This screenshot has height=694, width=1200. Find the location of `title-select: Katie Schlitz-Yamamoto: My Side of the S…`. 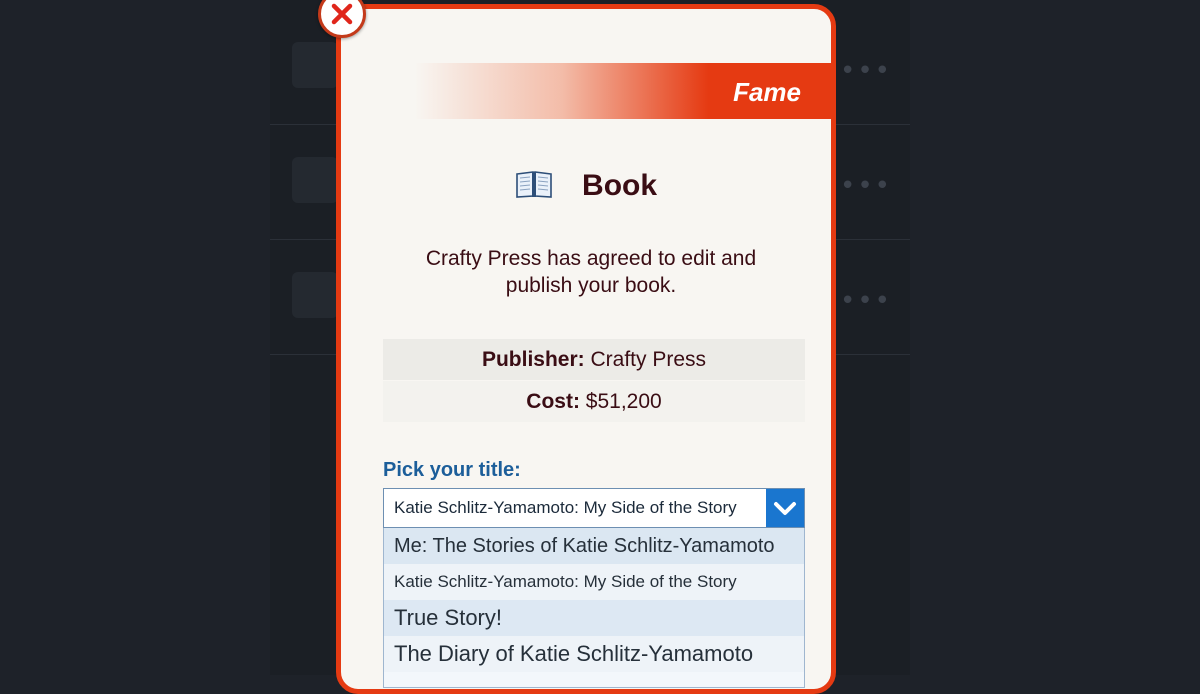

title-select: Katie Schlitz-Yamamoto: My Side of the S… is located at coordinates (594, 508).